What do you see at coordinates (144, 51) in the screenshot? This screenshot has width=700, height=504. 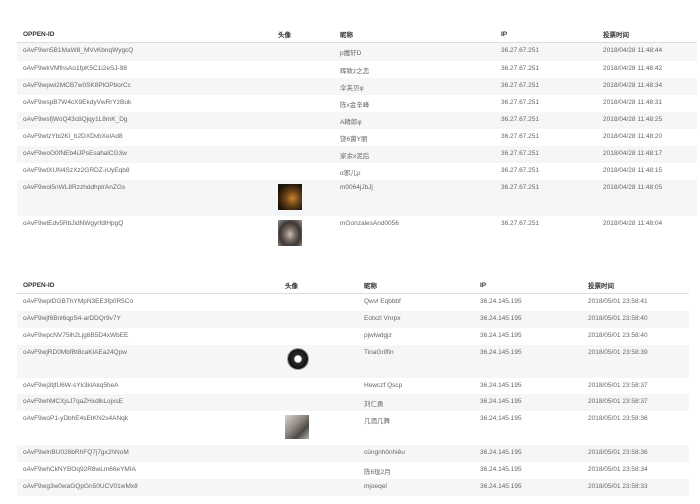 I see `openid-cell: oAvF9wn5B1MaW8_MVvKbnqWygcQ` at bounding box center [144, 51].